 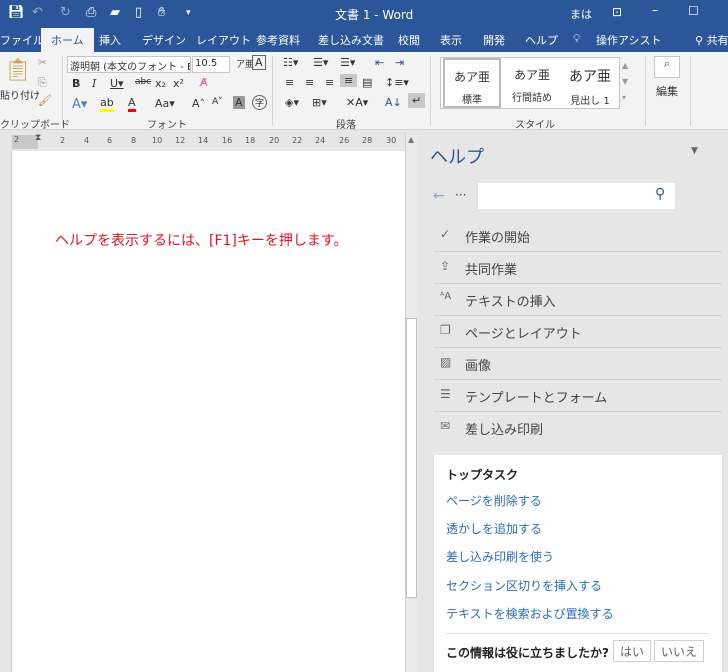 I want to click on pane-options-icon: ▼, so click(x=694, y=151).